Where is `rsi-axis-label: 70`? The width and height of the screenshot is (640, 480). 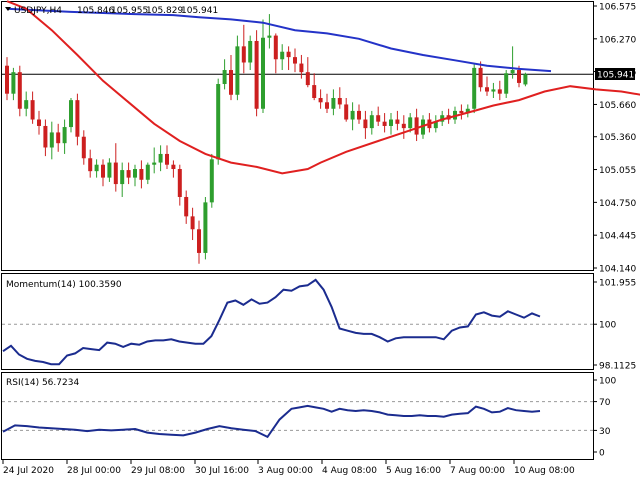
rsi-axis-label: 70 is located at coordinates (605, 403).